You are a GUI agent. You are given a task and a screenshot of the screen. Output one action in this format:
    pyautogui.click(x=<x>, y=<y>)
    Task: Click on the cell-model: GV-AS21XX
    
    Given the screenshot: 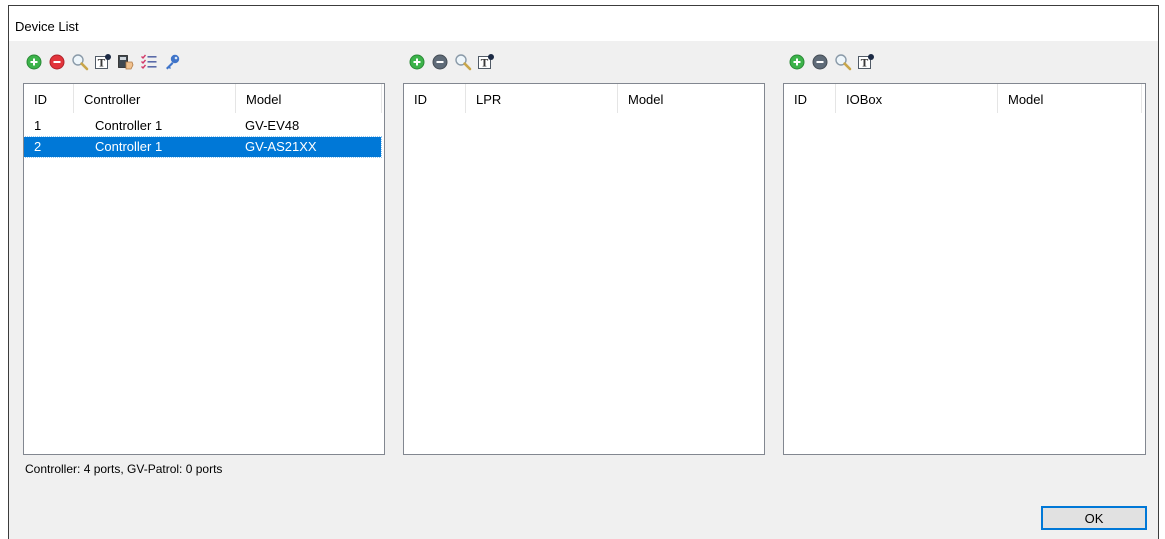 What is the action you would take?
    pyautogui.click(x=281, y=146)
    